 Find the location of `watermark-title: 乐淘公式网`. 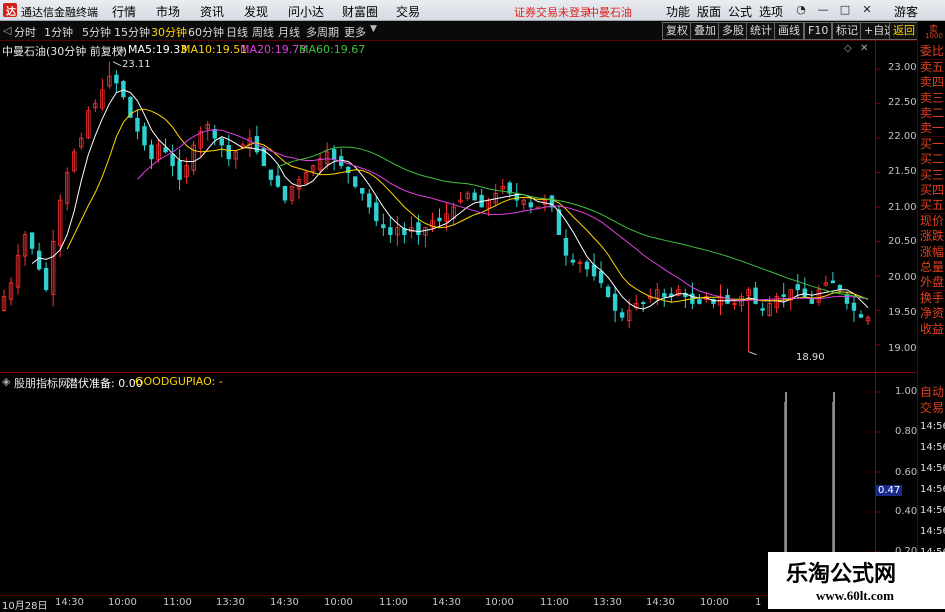

watermark-title: 乐淘公式网 is located at coordinates (841, 574).